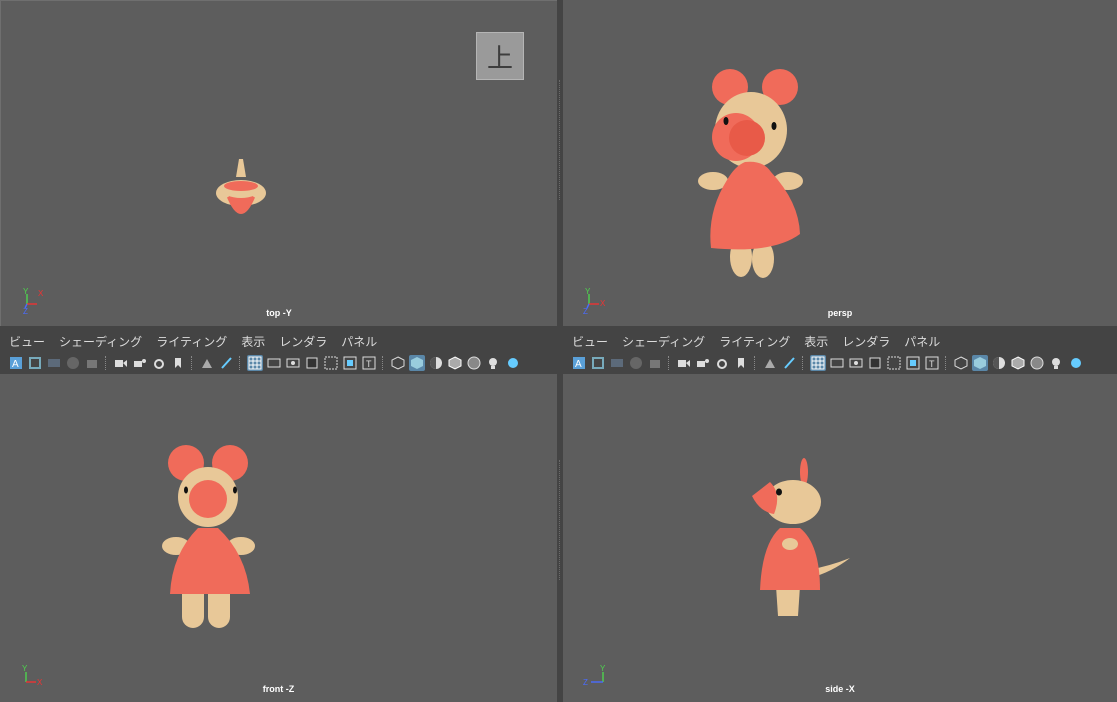 The width and height of the screenshot is (1117, 702). What do you see at coordinates (800, 539) in the screenshot?
I see `character-model-side` at bounding box center [800, 539].